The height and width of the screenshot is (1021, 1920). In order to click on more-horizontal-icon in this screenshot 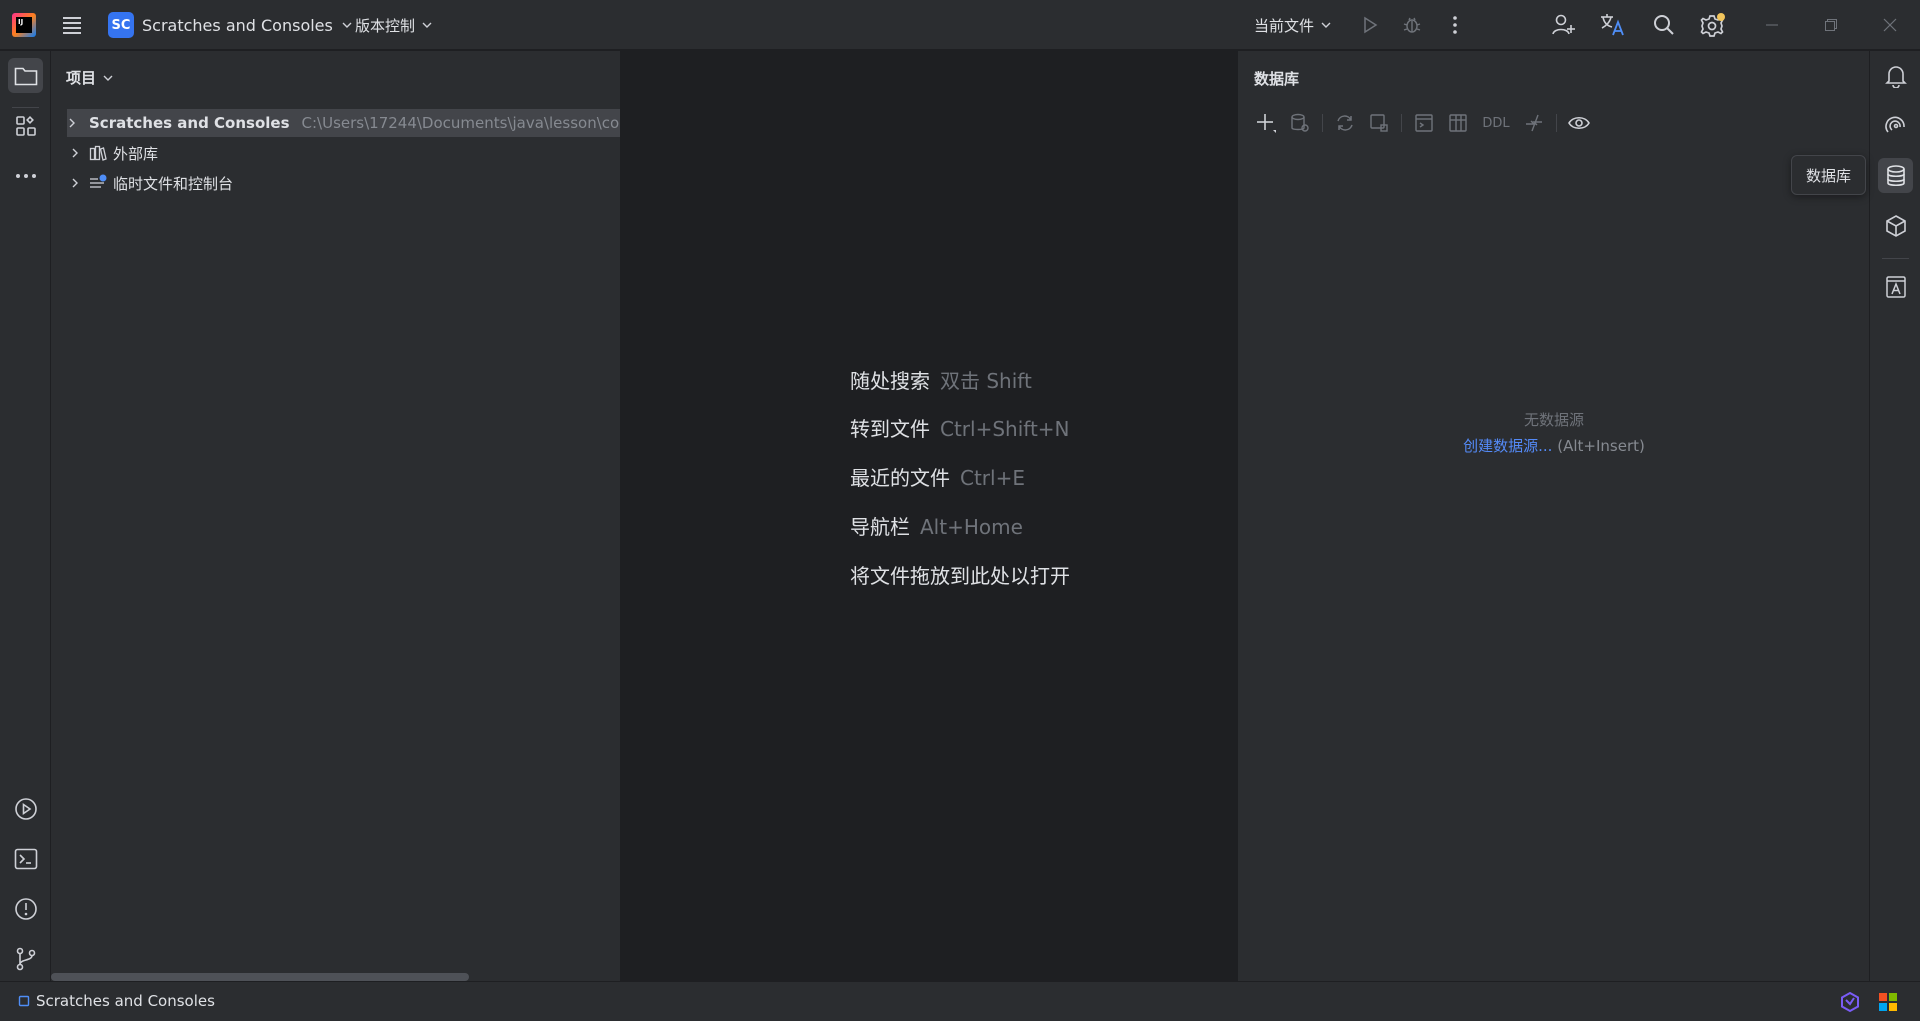, I will do `click(25, 175)`.